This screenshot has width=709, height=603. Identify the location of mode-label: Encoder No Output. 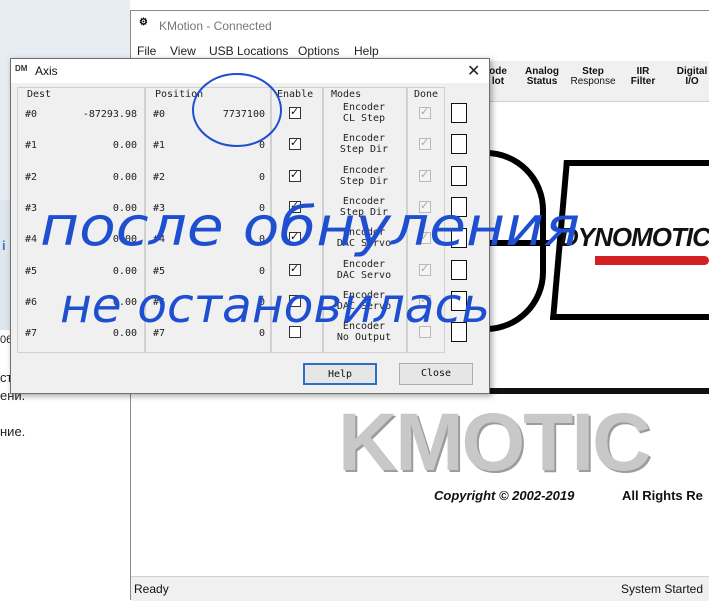
(364, 332).